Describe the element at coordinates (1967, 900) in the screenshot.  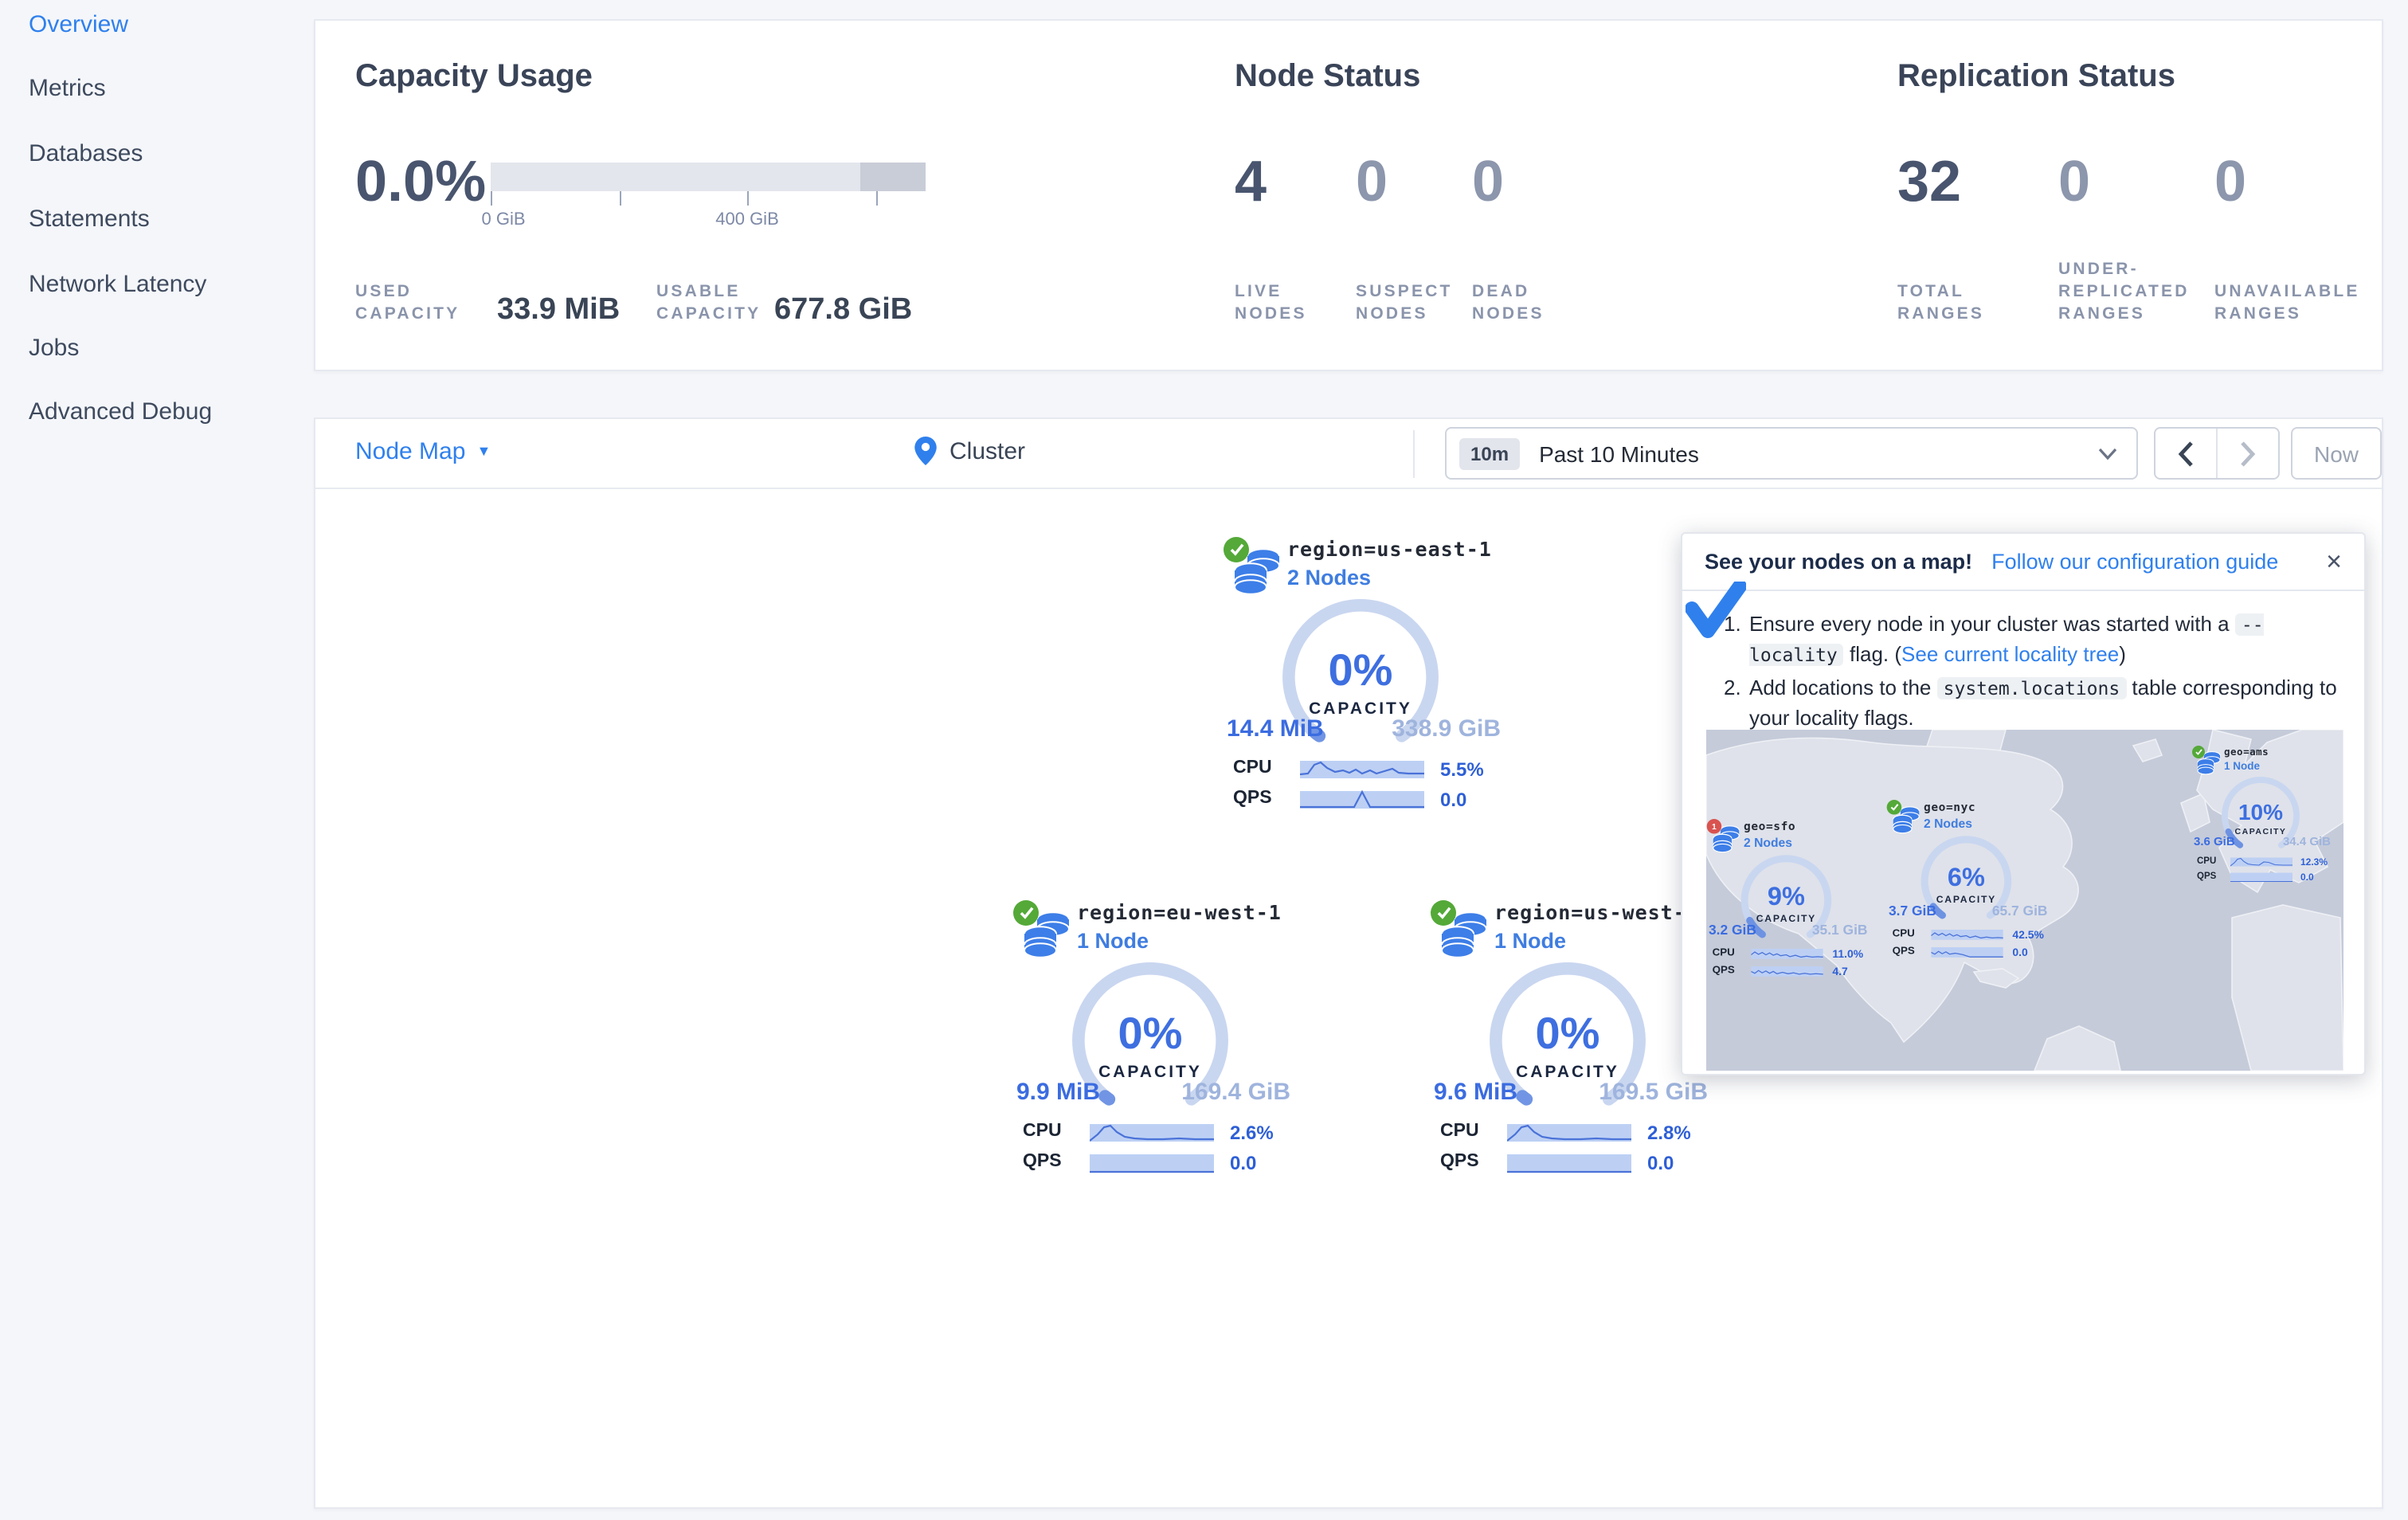
I see `gauge-capacity-label: CAPACITY` at that location.